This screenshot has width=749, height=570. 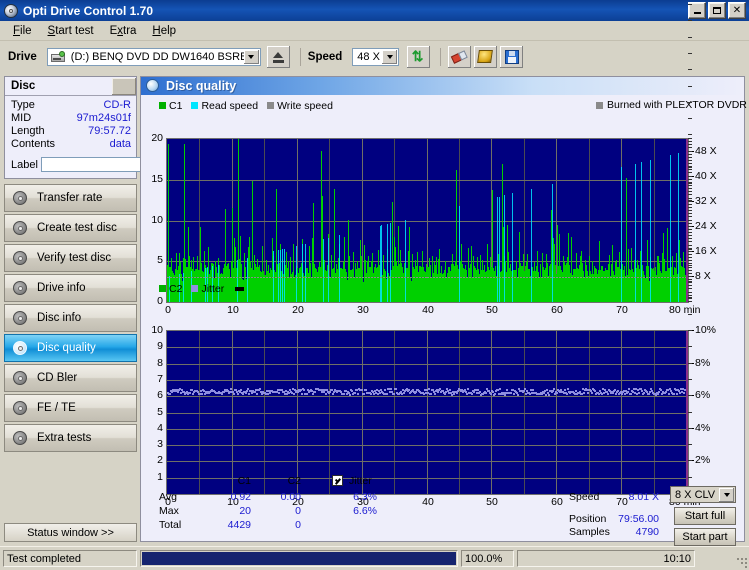 What do you see at coordinates (325, 57) in the screenshot?
I see `speed-label: Speed` at bounding box center [325, 57].